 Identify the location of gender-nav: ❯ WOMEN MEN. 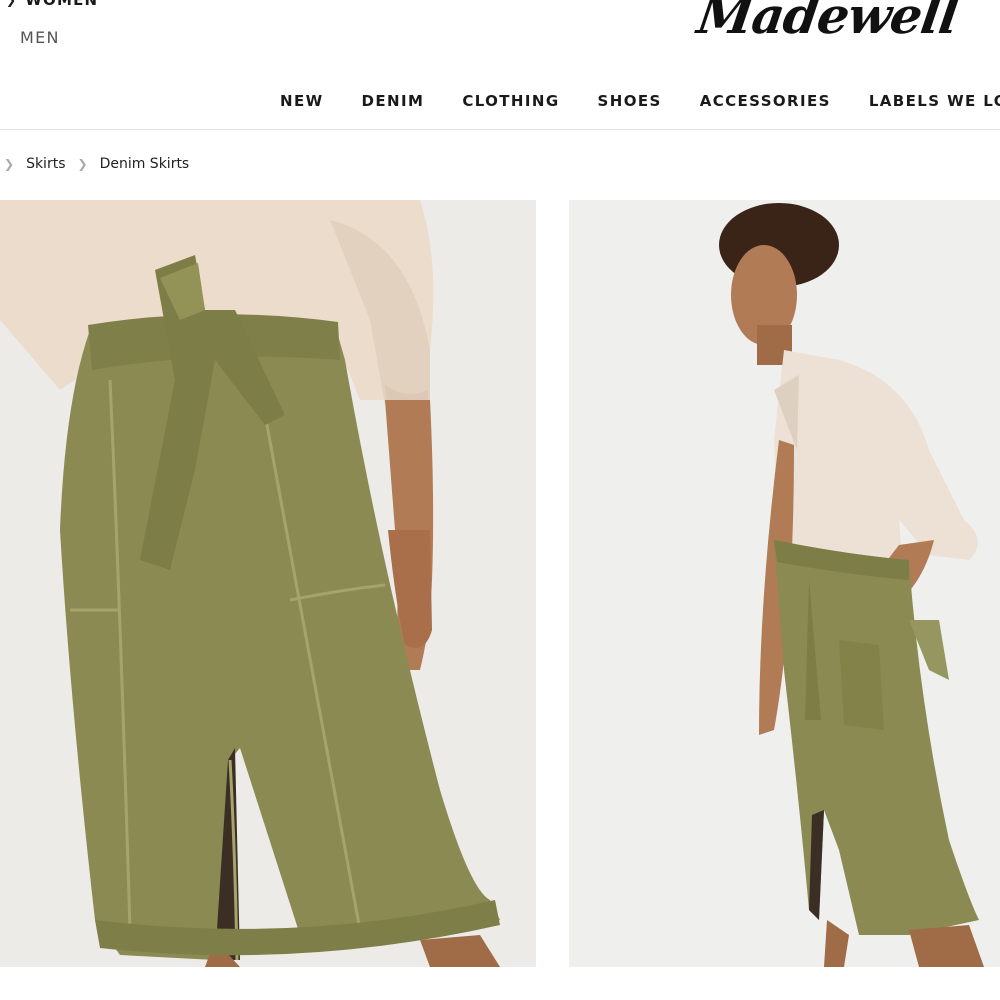
(100, 30).